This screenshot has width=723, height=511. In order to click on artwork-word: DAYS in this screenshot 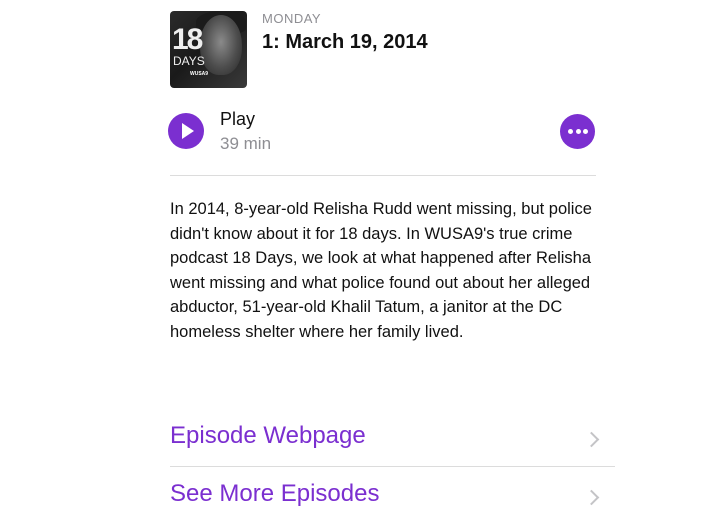, I will do `click(189, 61)`.